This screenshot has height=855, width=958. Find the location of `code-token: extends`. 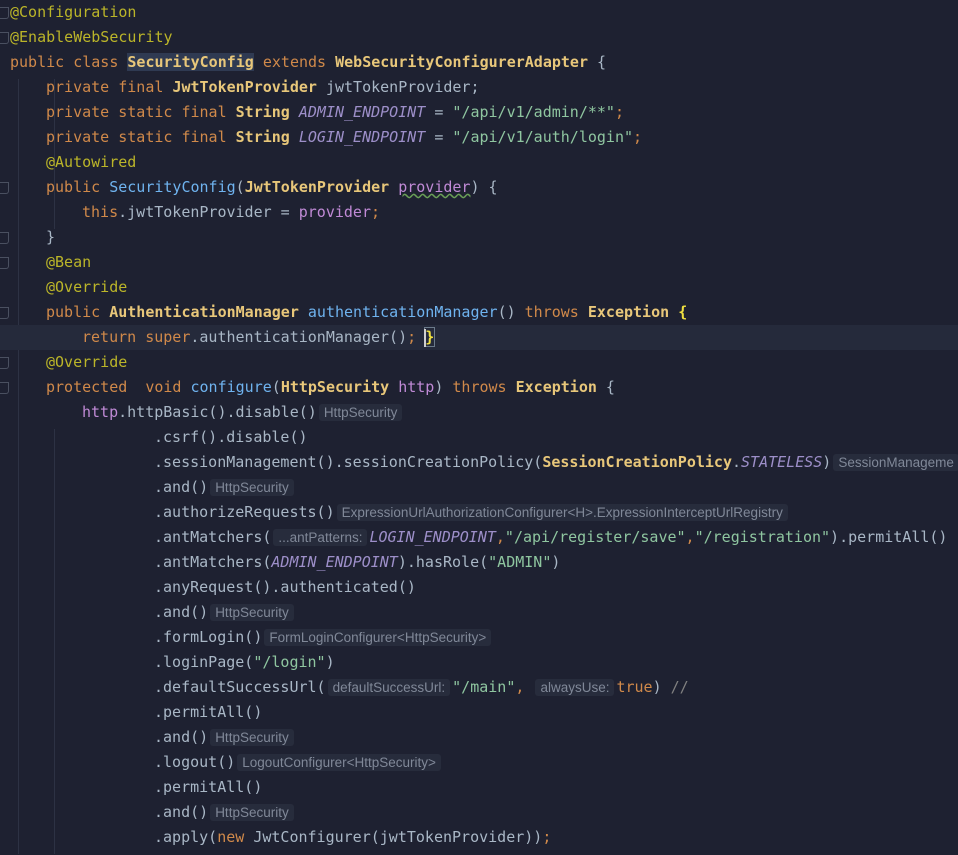

code-token: extends is located at coordinates (294, 62).